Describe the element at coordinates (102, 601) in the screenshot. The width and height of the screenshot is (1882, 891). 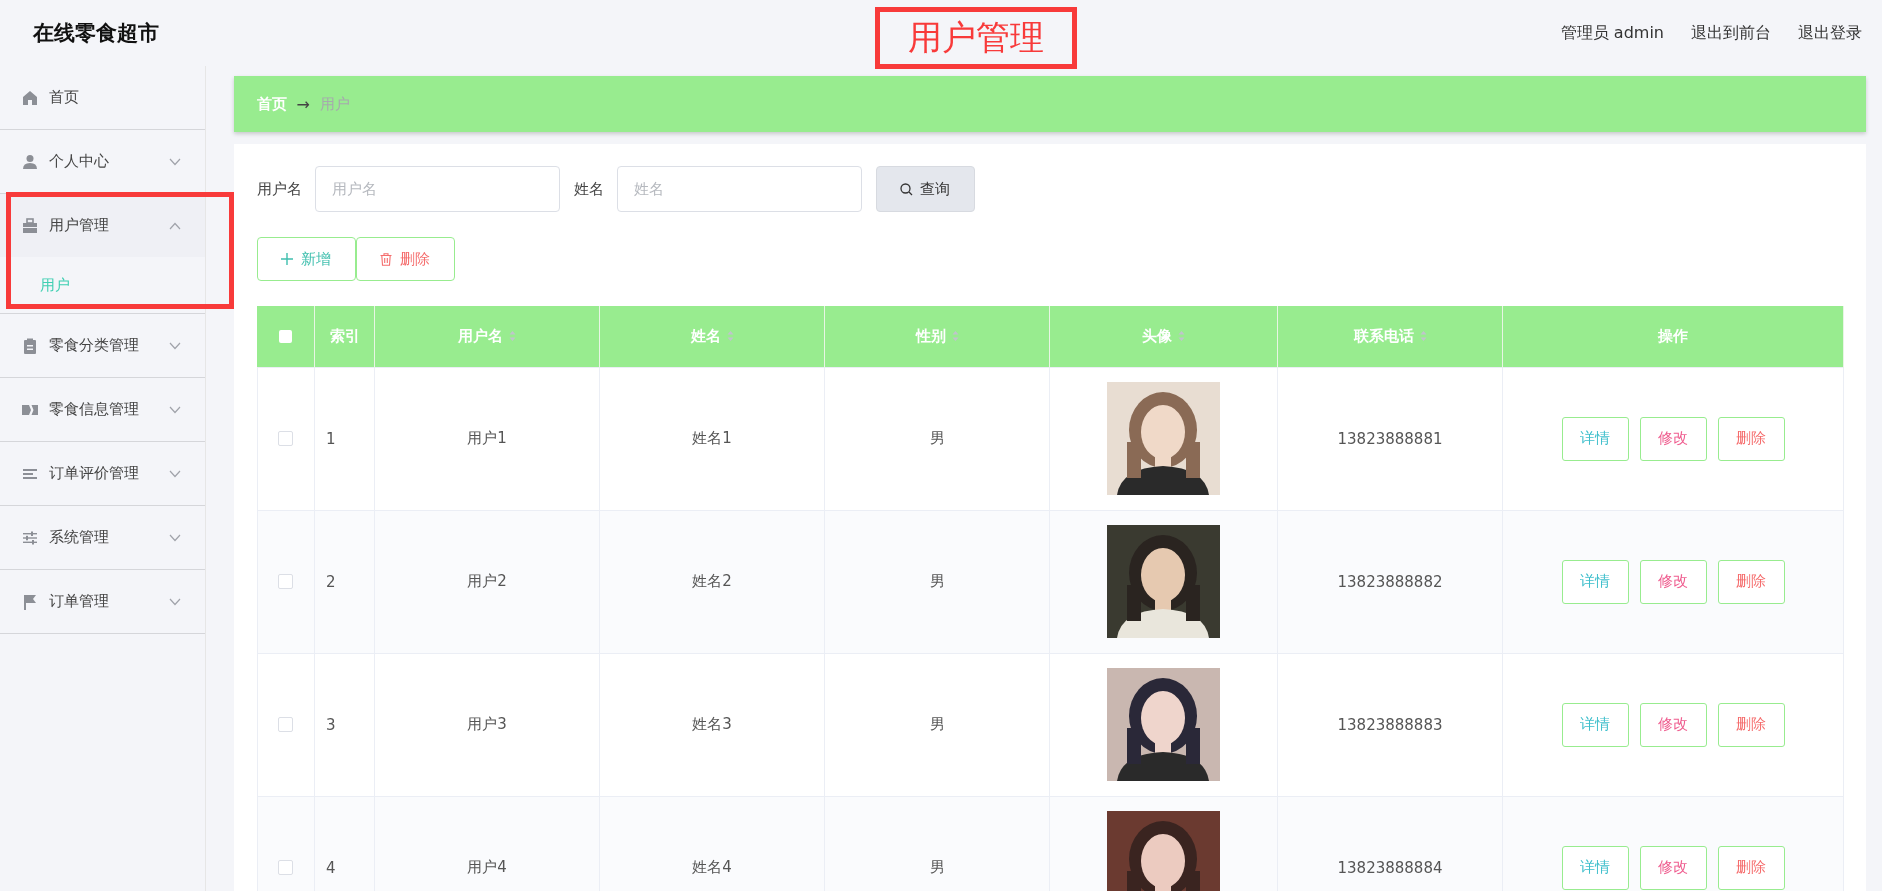
I see `menu-item: 订单管理` at that location.